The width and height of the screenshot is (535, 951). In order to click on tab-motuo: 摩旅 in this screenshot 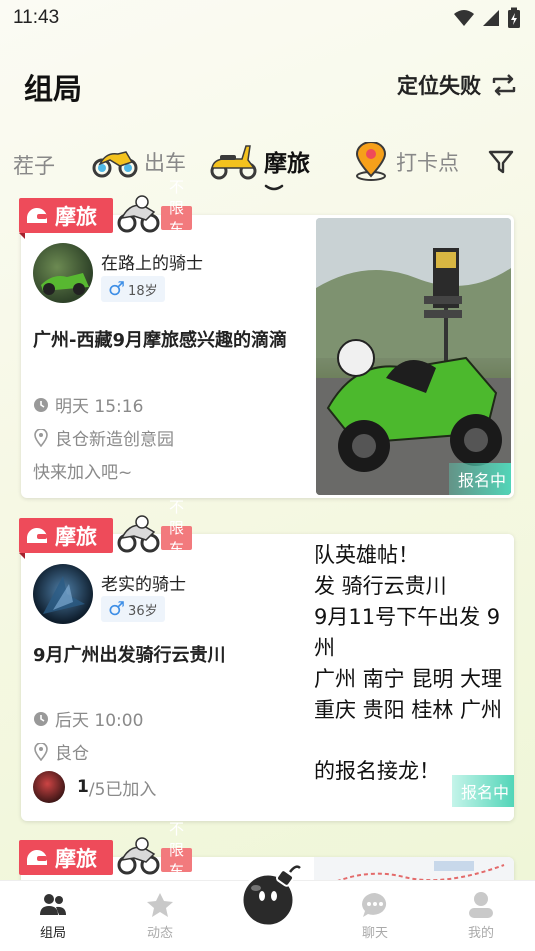, I will do `click(259, 161)`.